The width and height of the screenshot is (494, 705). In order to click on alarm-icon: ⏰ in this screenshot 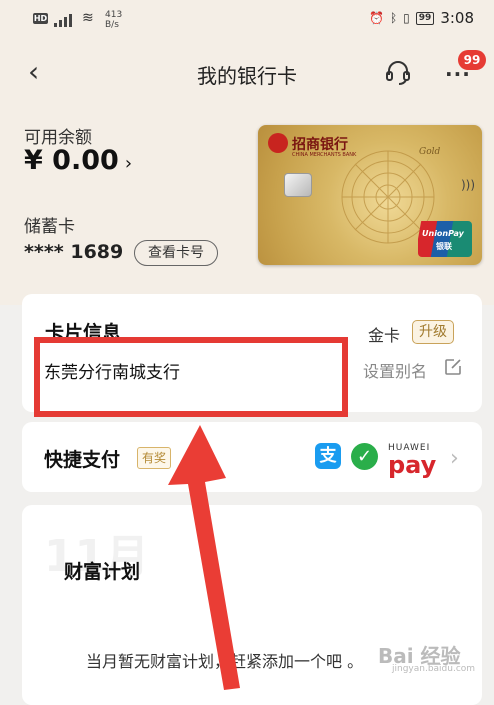, I will do `click(376, 18)`.